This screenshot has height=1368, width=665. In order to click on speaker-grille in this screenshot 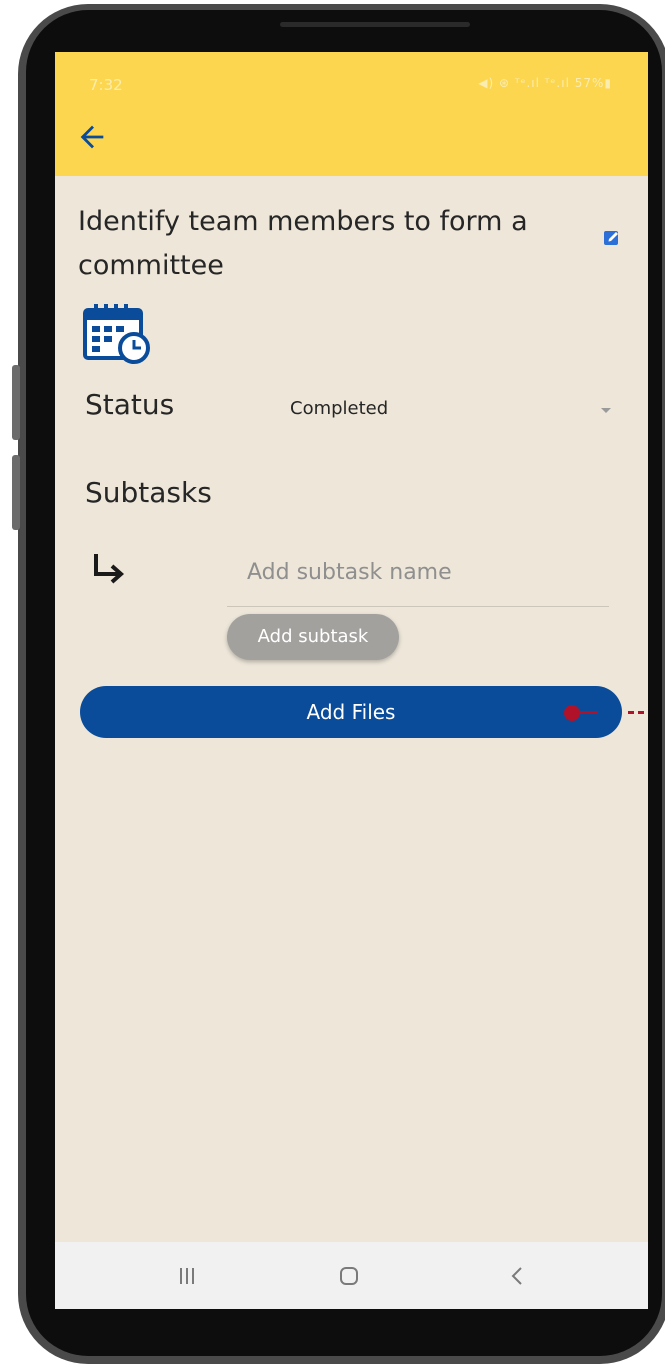, I will do `click(375, 24)`.